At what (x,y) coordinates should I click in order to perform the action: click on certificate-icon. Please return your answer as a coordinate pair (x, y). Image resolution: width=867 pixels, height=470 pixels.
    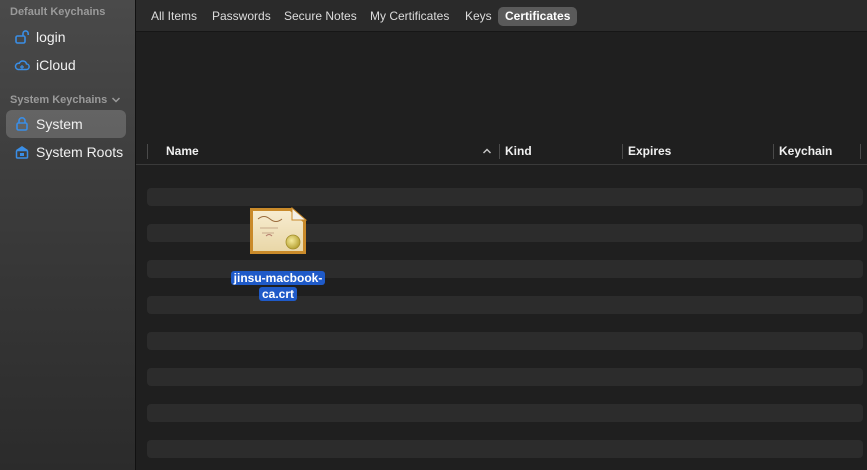
    Looking at the image, I should click on (278, 232).